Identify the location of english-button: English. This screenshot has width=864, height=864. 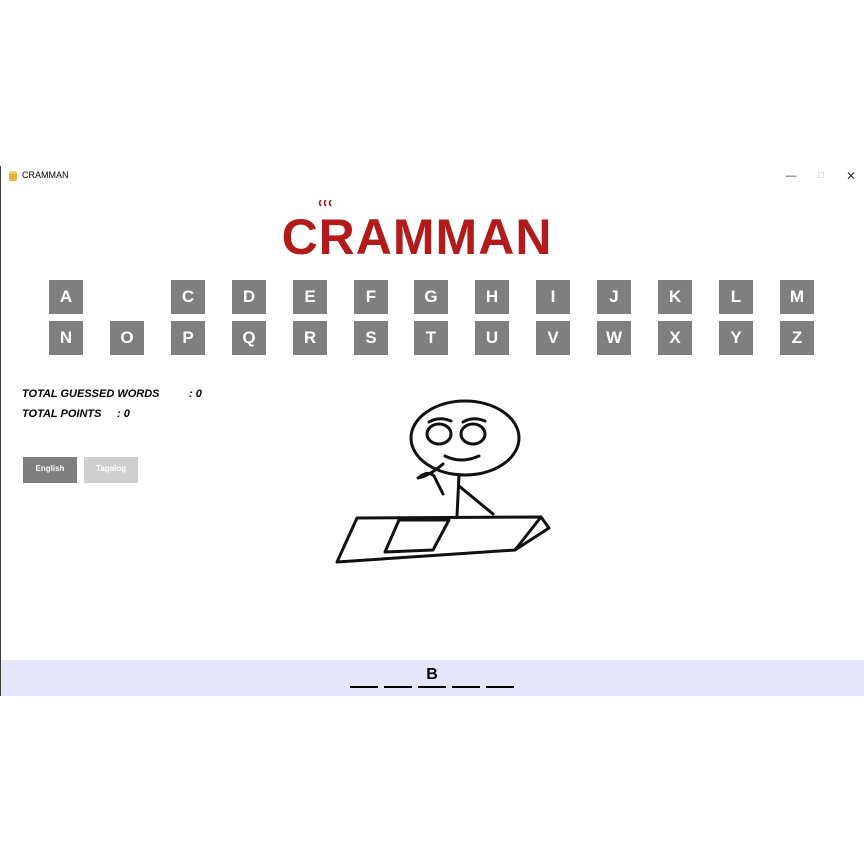
(50, 470).